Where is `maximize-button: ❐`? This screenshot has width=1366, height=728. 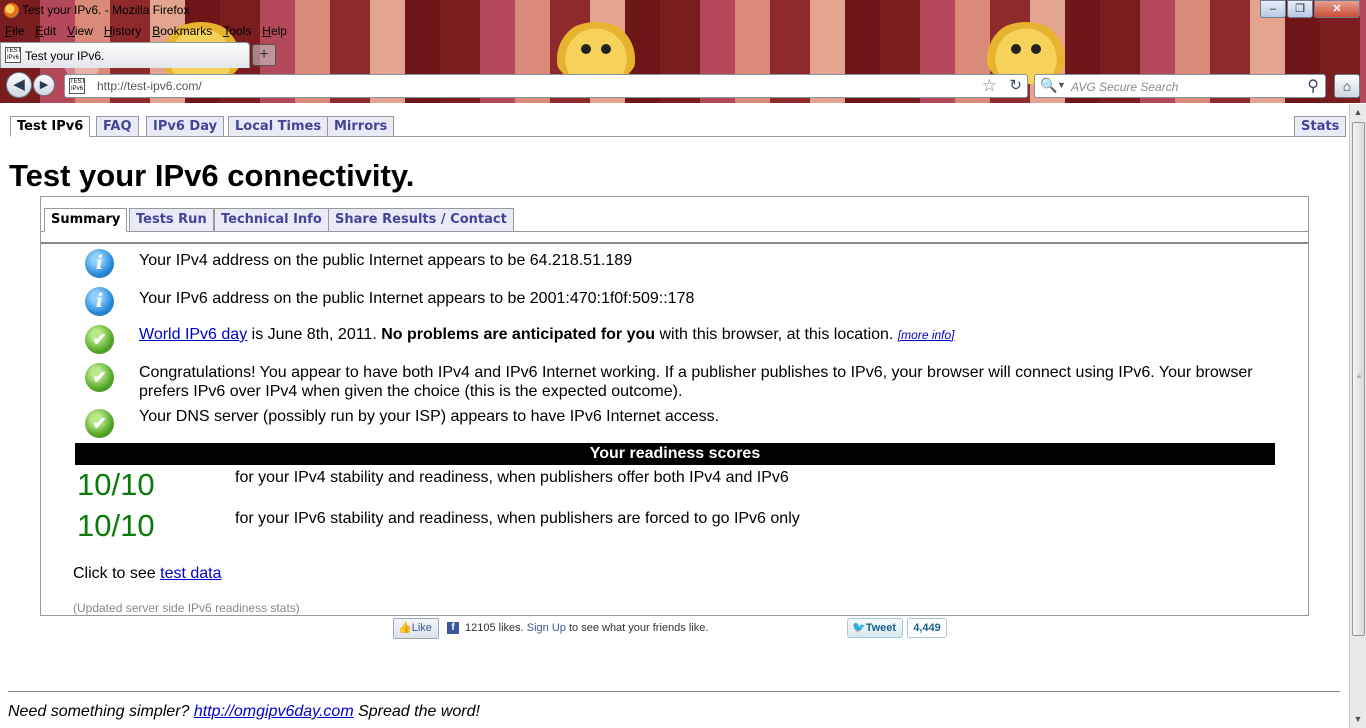
maximize-button: ❐ is located at coordinates (1300, 9).